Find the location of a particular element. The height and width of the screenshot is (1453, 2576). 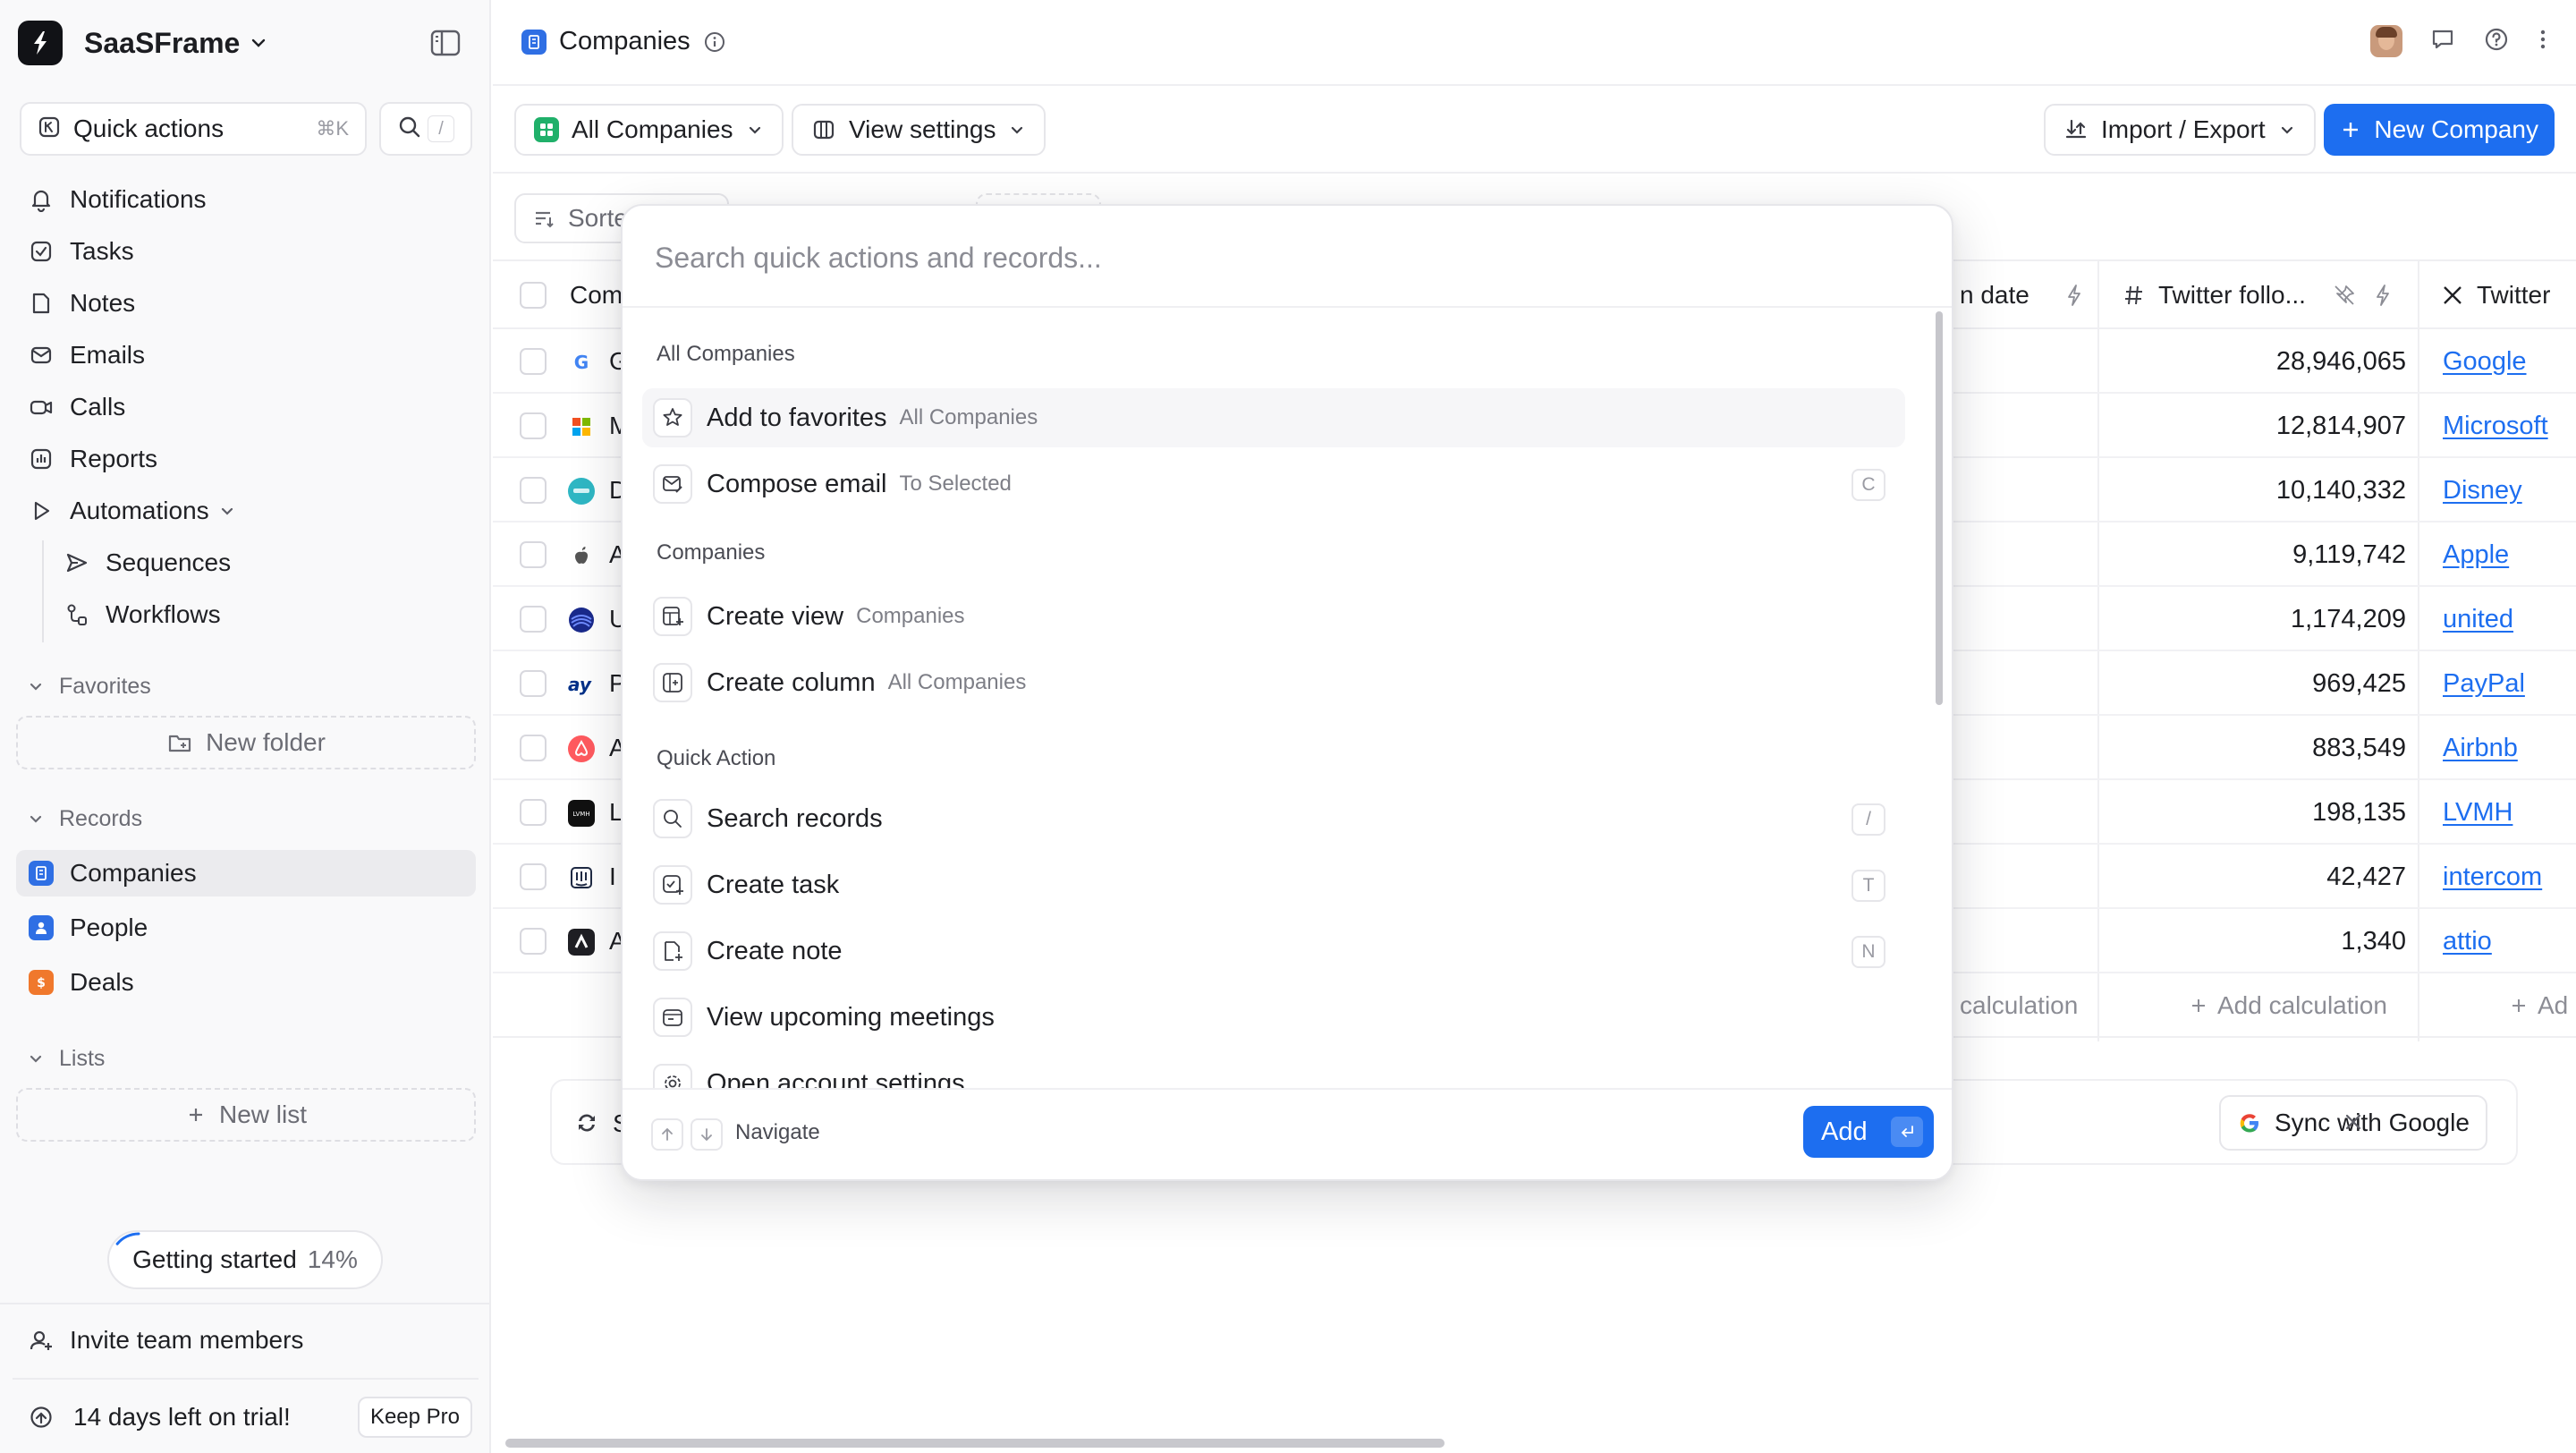

palette-item-view-upcoming-meetings: View upcoming meetings is located at coordinates (1273, 1017).